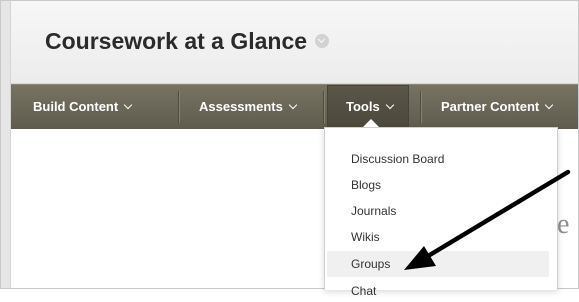 The height and width of the screenshot is (302, 579). What do you see at coordinates (438, 211) in the screenshot?
I see `dropdown-item-journals: Journals` at bounding box center [438, 211].